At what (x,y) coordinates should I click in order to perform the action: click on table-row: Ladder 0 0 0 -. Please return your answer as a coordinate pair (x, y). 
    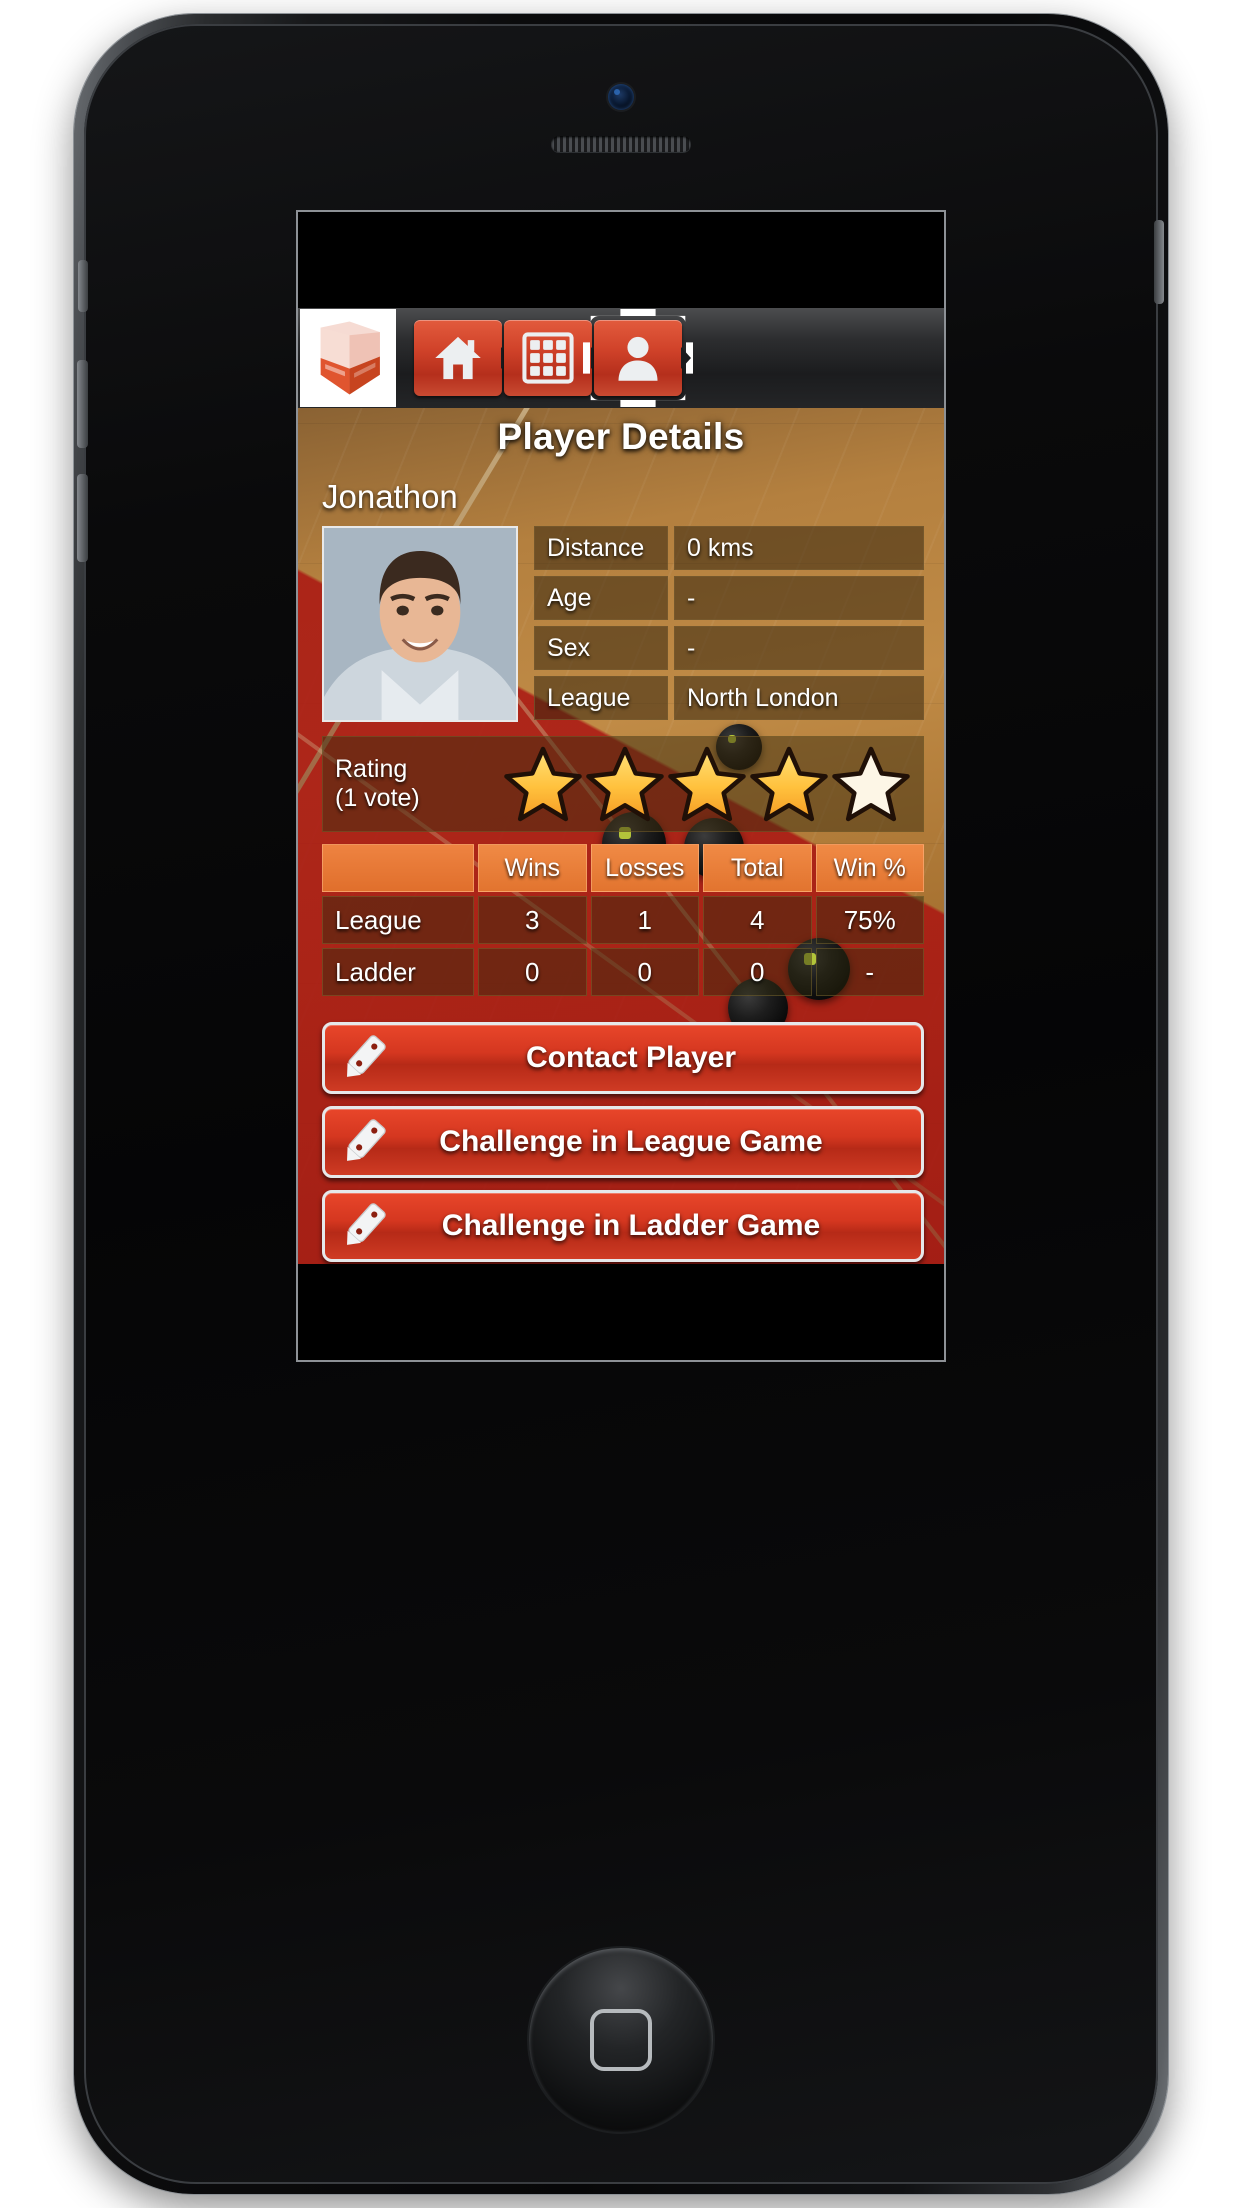
    Looking at the image, I should click on (623, 972).